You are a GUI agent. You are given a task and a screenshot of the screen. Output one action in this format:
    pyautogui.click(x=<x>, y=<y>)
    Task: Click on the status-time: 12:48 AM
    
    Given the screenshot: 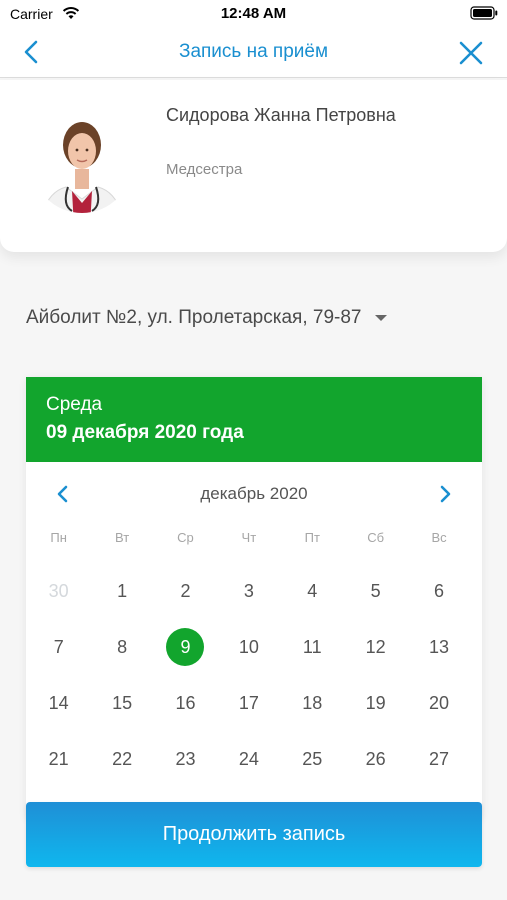 What is the action you would take?
    pyautogui.click(x=253, y=13)
    